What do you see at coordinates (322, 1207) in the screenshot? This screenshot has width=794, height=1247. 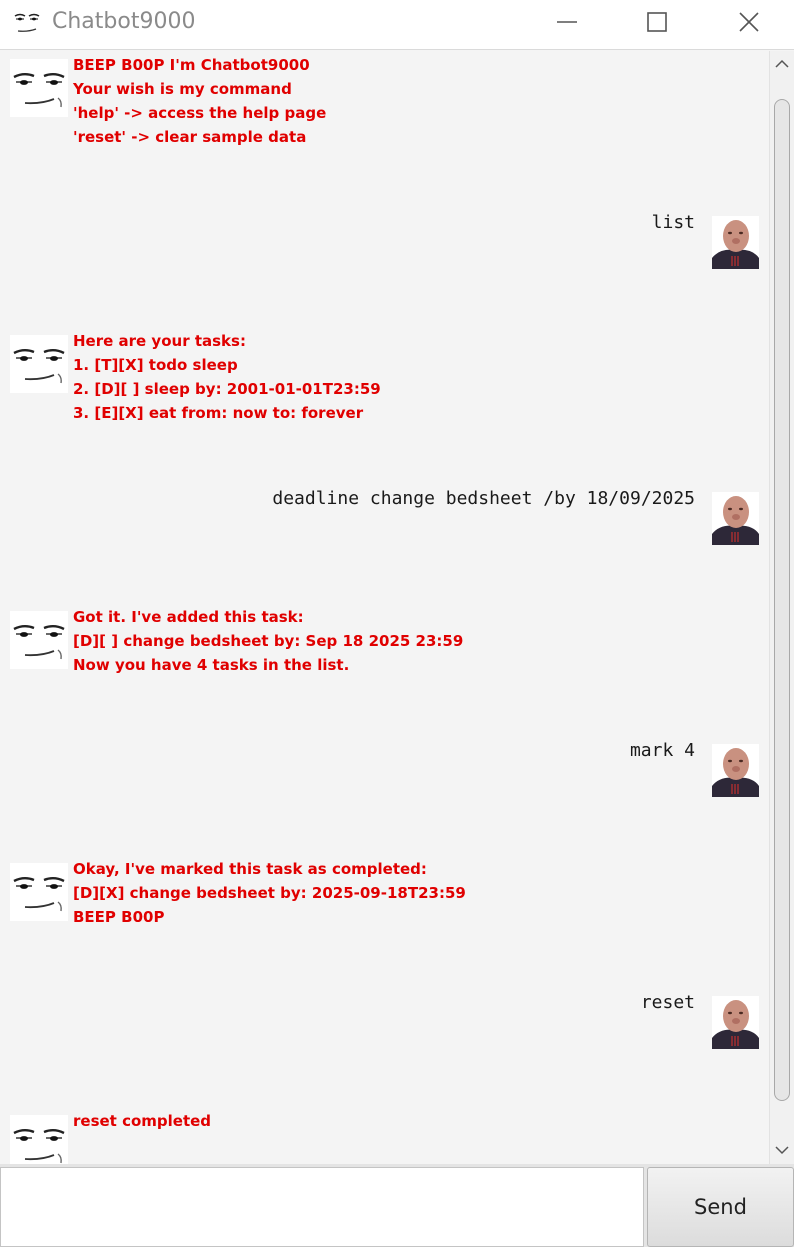 I see `message-input` at bounding box center [322, 1207].